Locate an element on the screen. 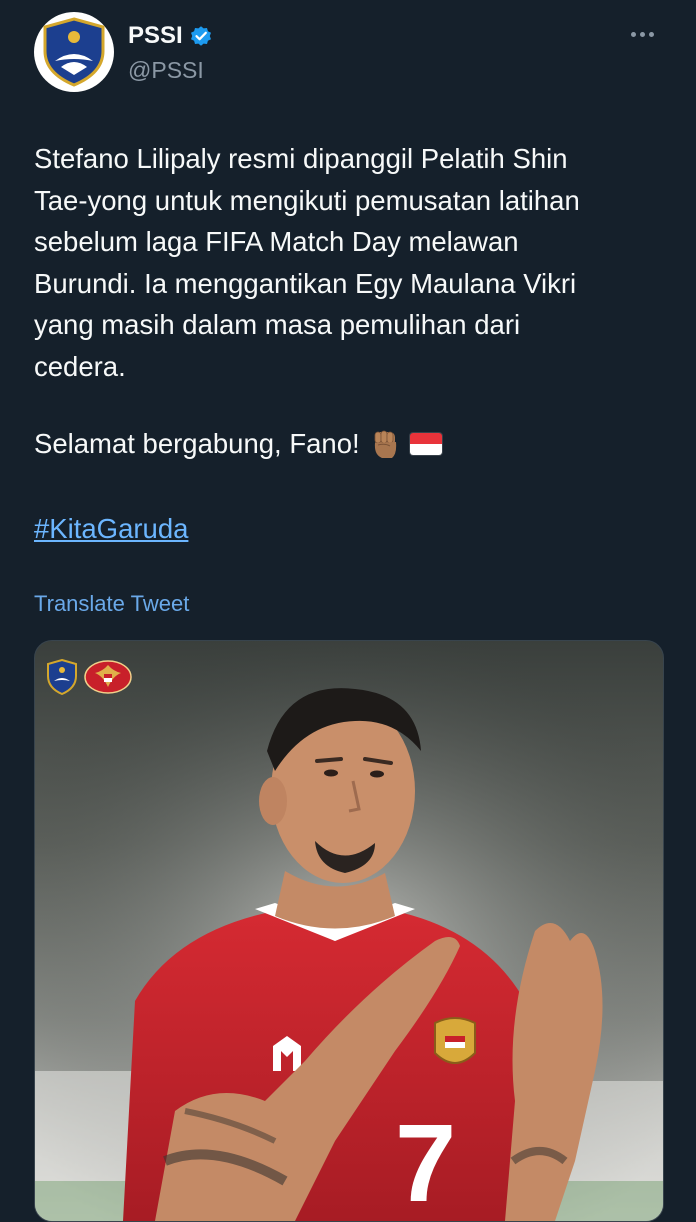 The width and height of the screenshot is (696, 1222). avatar is located at coordinates (74, 52).